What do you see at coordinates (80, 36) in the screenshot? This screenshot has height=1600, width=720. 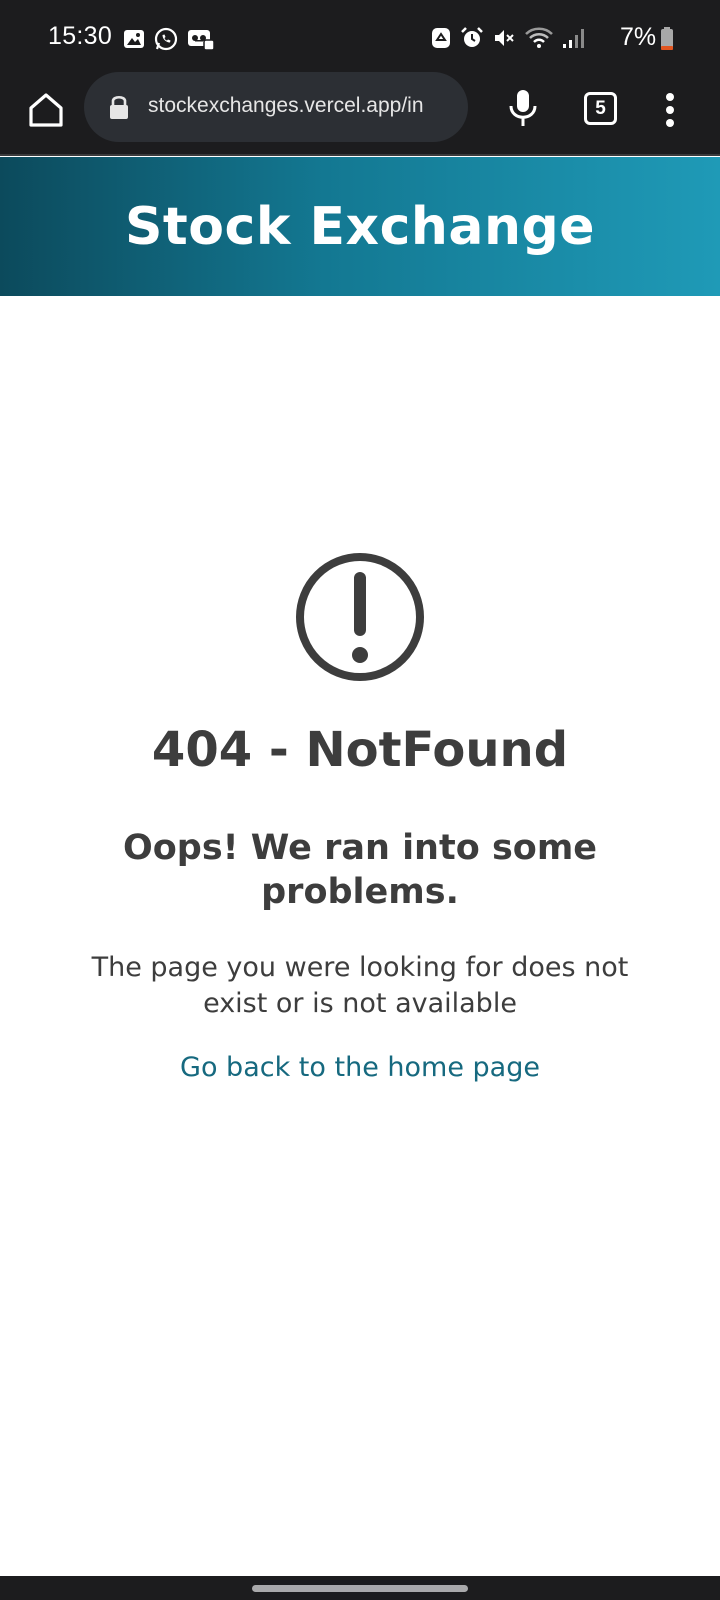 I see `status-time: 15:30` at bounding box center [80, 36].